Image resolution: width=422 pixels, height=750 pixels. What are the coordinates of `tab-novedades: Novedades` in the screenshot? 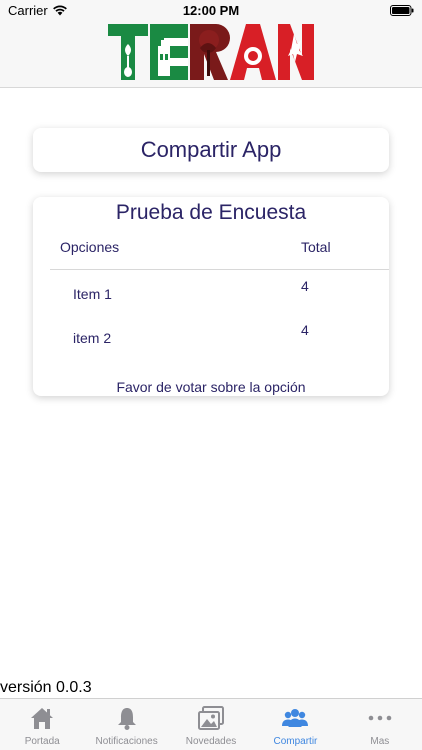 It's located at (211, 724).